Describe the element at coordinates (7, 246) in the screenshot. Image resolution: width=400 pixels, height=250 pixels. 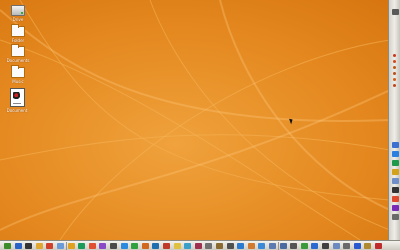
I see `start-icon` at that location.